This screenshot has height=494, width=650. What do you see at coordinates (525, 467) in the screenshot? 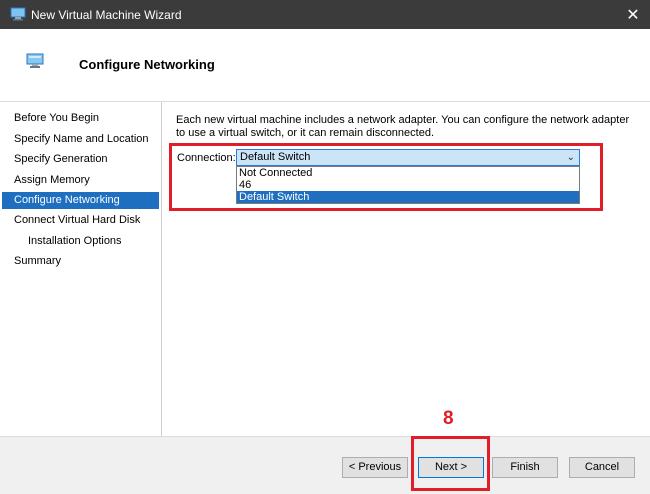
I see `finish-button: Finish` at bounding box center [525, 467].